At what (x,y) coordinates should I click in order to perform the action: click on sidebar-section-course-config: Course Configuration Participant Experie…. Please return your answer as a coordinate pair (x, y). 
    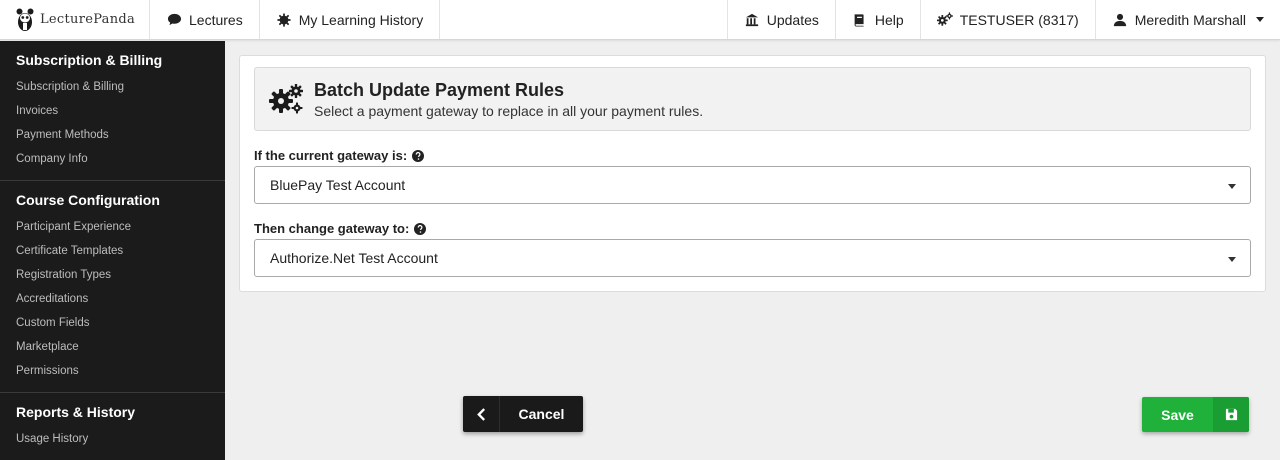
    Looking at the image, I should click on (112, 287).